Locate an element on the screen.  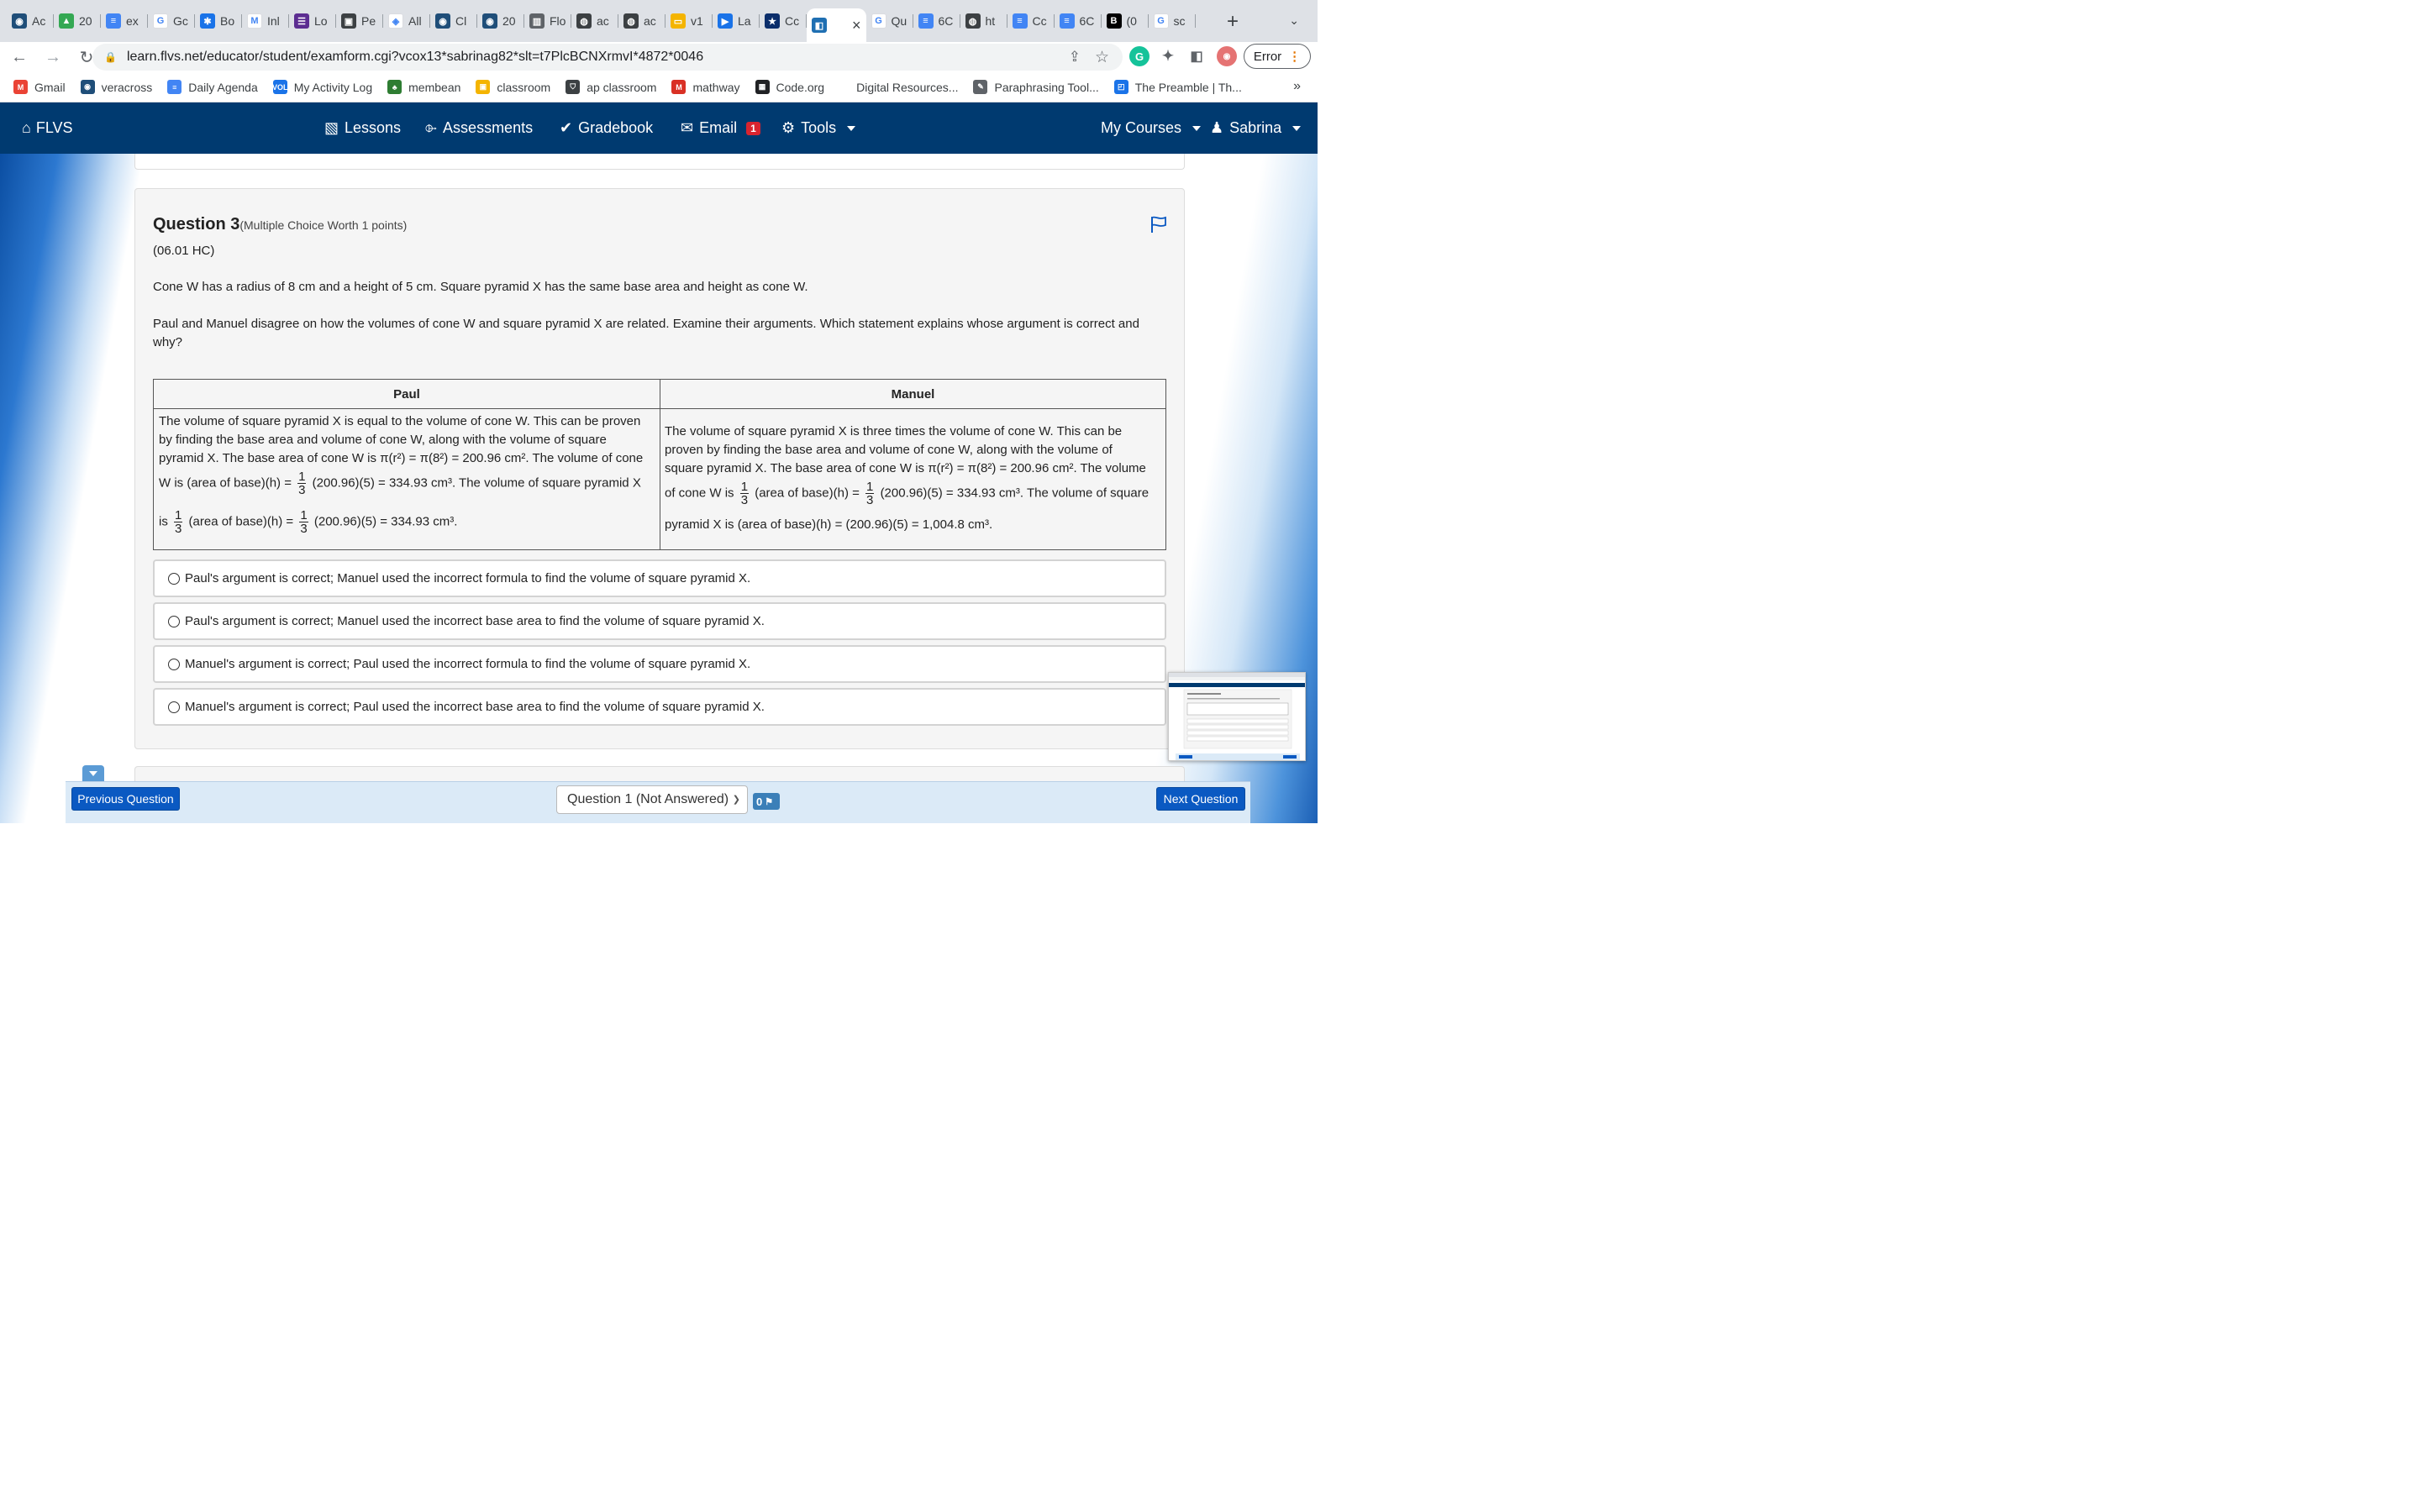
bookmark-item: ♣ membean is located at coordinates (423, 87).